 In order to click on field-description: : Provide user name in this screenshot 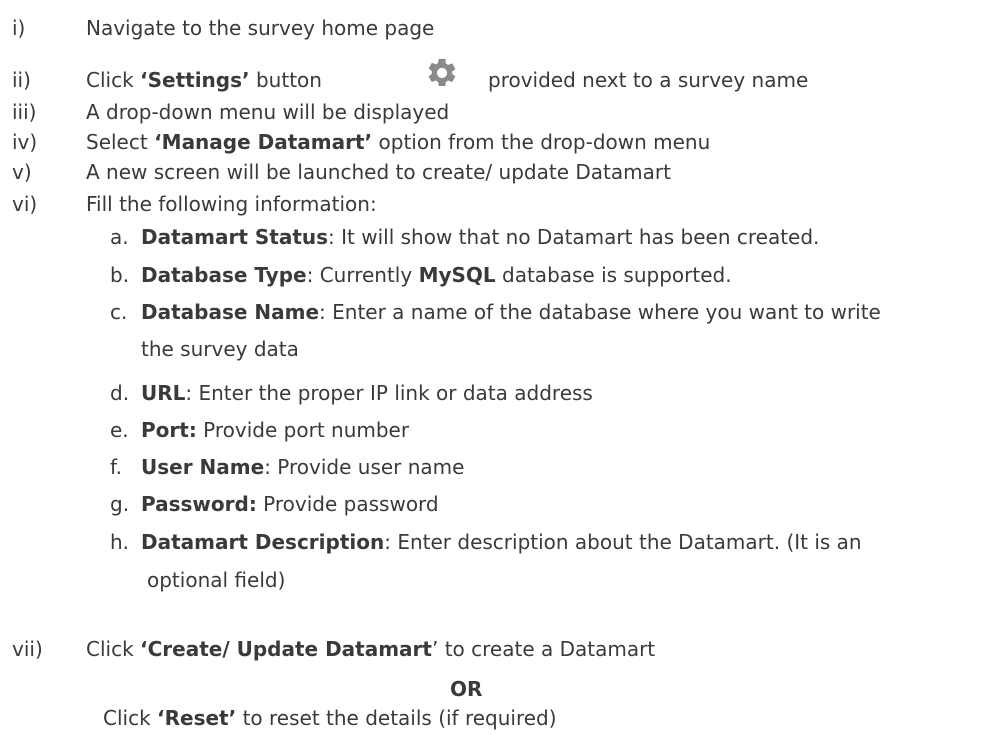, I will do `click(364, 467)`.